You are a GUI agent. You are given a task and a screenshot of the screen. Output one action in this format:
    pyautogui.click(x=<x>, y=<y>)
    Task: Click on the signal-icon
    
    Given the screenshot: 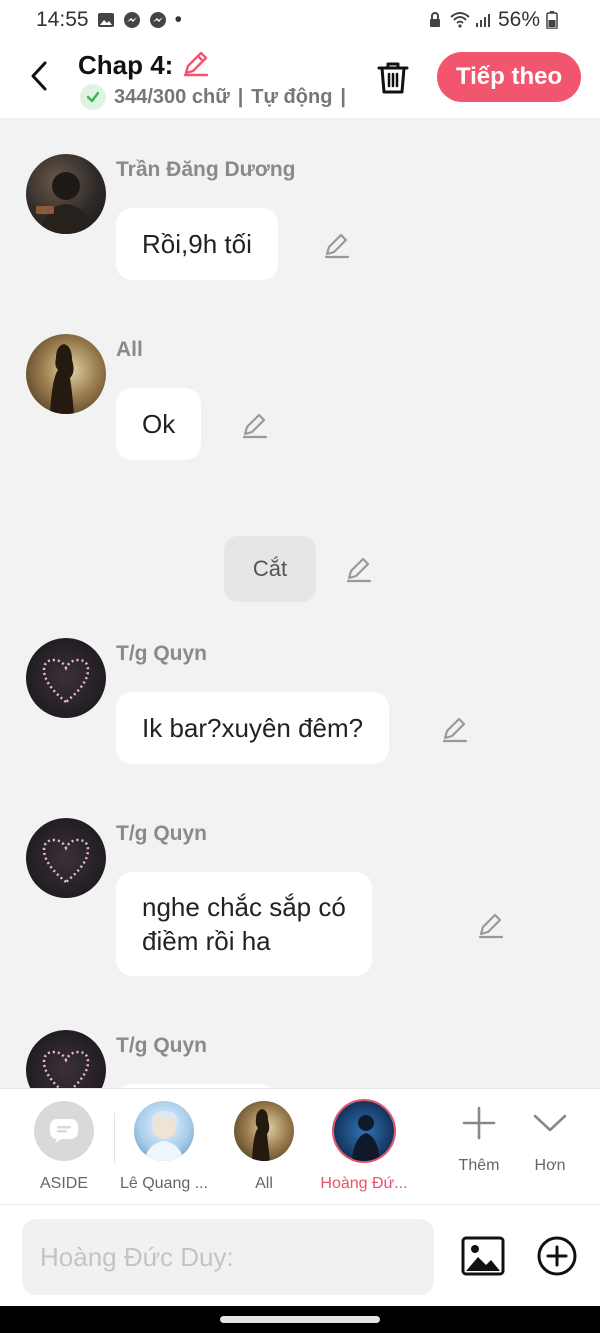 What is the action you would take?
    pyautogui.click(x=483, y=20)
    